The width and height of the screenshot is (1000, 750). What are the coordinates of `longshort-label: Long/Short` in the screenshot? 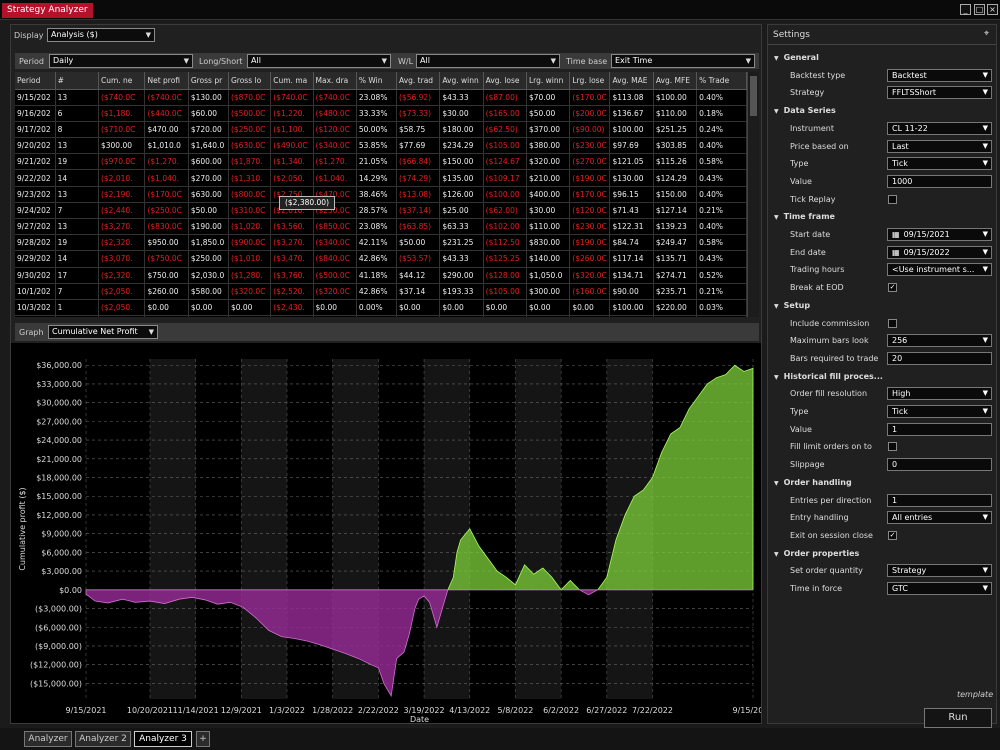 It's located at (221, 61).